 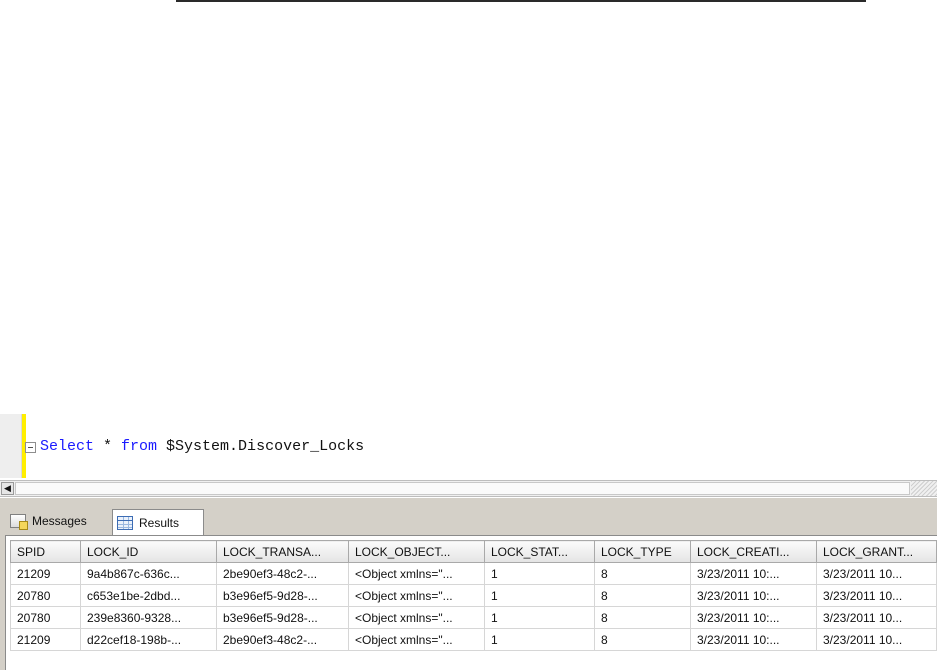 What do you see at coordinates (462, 488) in the screenshot?
I see `scroll-track` at bounding box center [462, 488].